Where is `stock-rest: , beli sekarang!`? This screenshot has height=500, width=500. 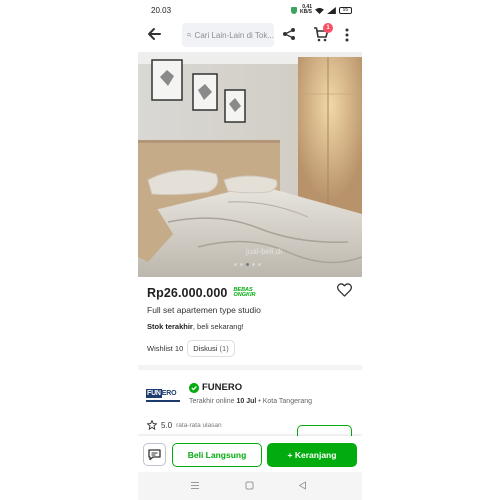
stock-rest: , beli sekarang! is located at coordinates (218, 326).